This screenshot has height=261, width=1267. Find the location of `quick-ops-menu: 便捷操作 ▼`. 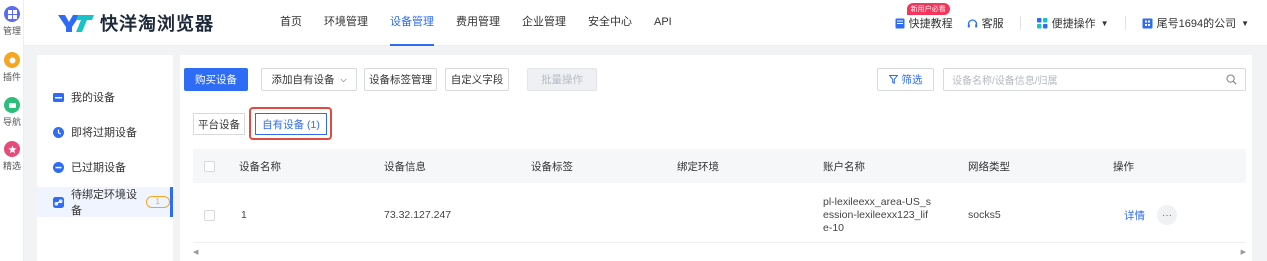

quick-ops-menu: 便捷操作 ▼ is located at coordinates (1072, 23).